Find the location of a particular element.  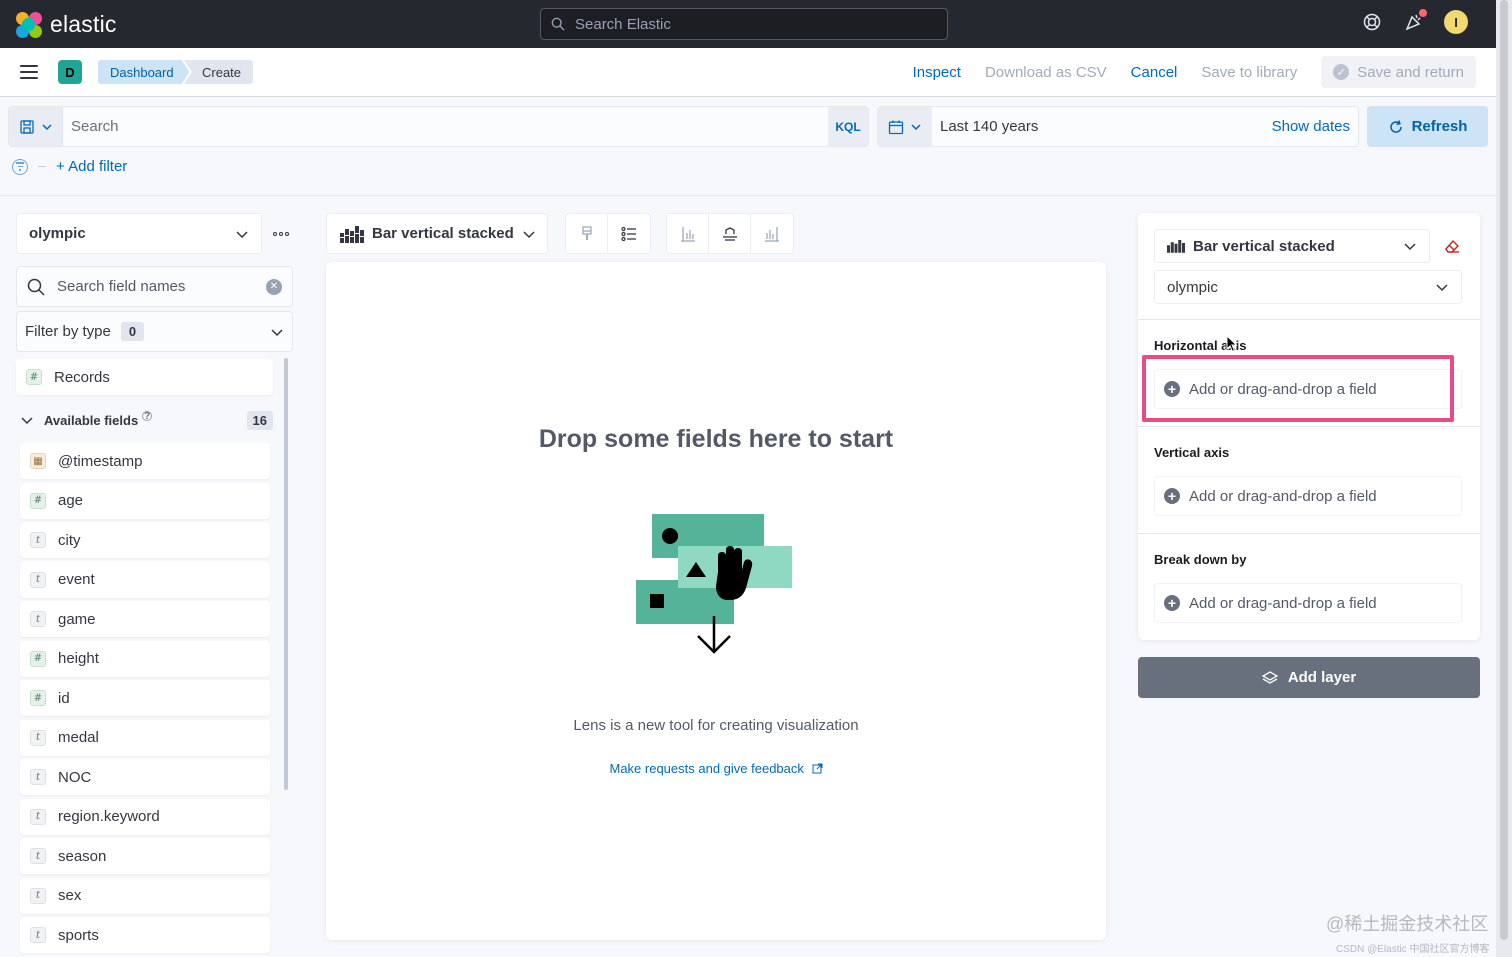

field-name: game is located at coordinates (77, 619).